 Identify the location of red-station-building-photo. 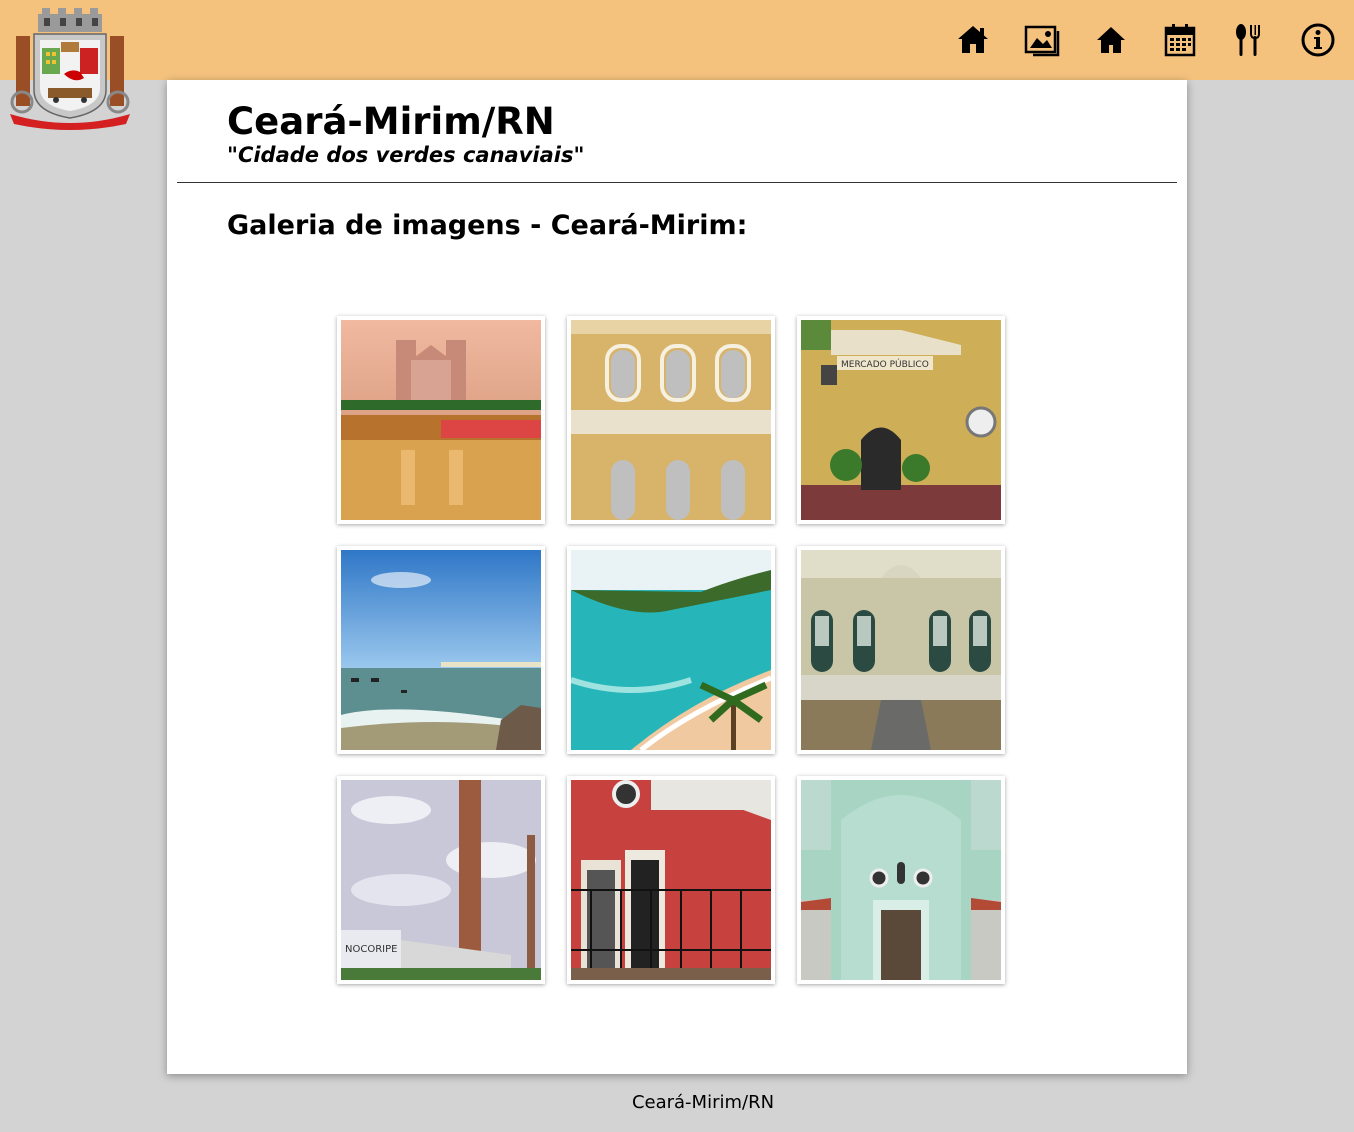
(671, 880).